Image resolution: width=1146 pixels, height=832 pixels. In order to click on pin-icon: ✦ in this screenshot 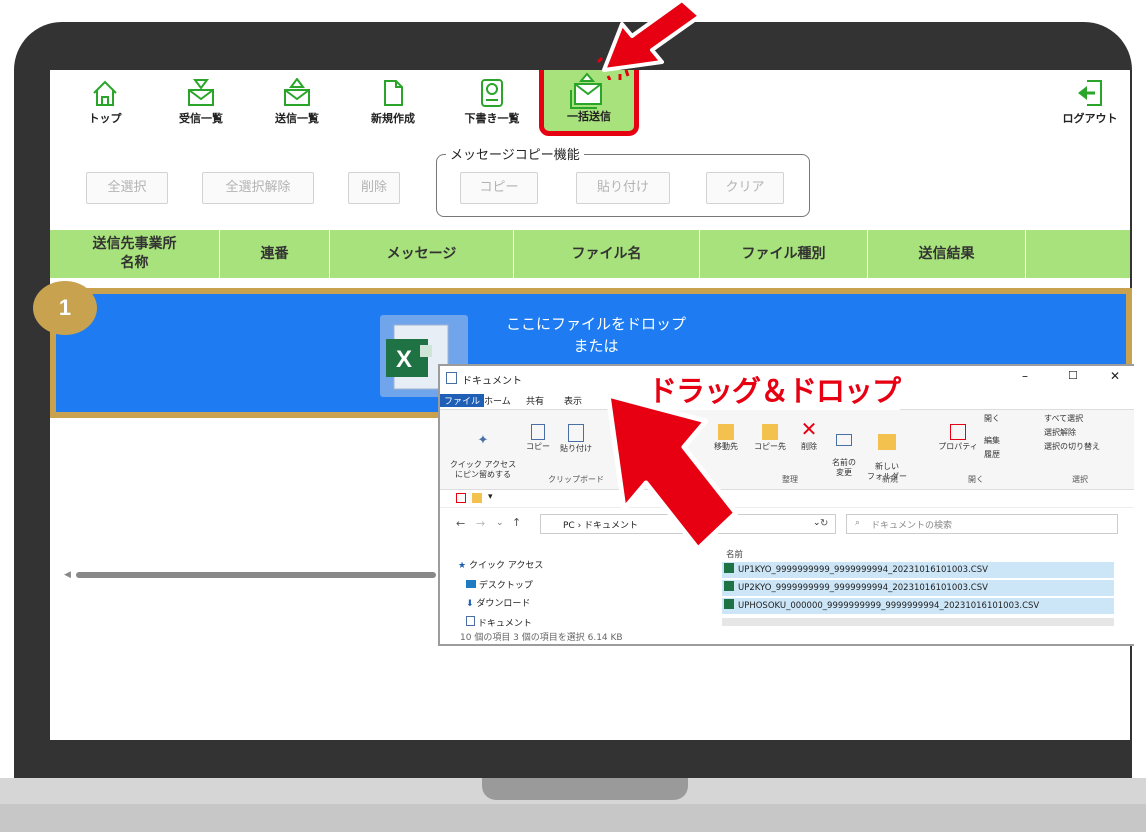, I will do `click(483, 440)`.